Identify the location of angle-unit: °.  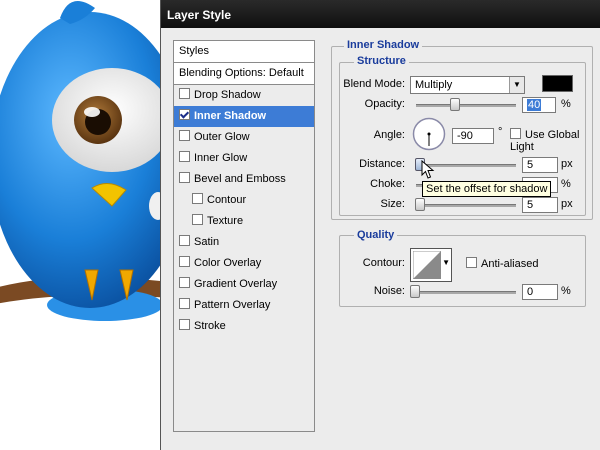
(500, 132).